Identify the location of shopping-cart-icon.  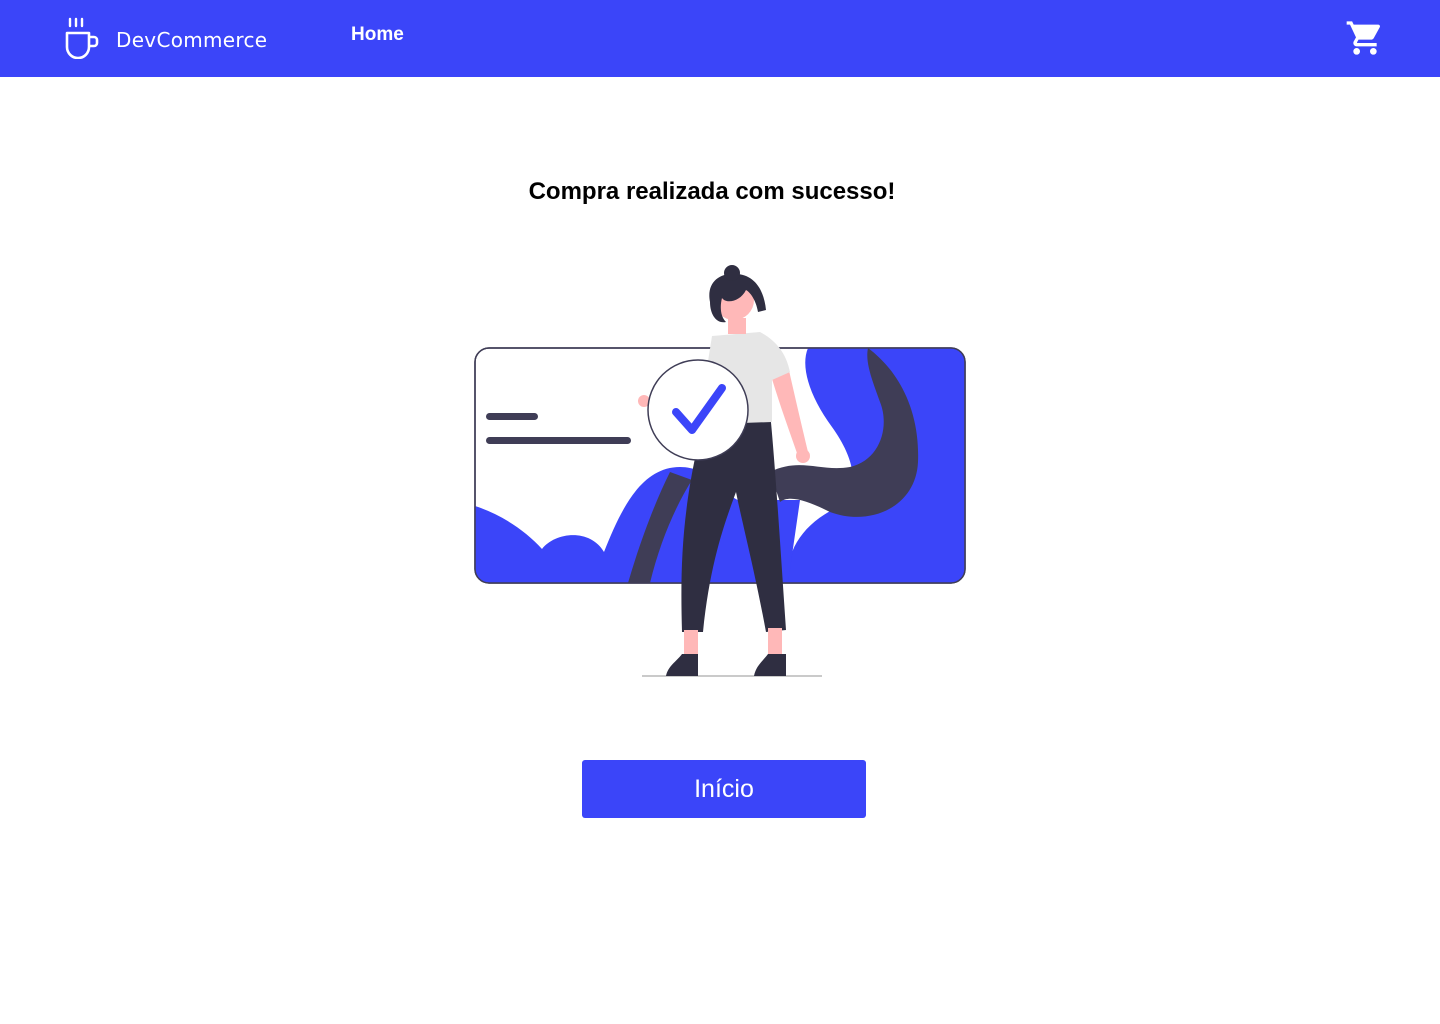
(1365, 38).